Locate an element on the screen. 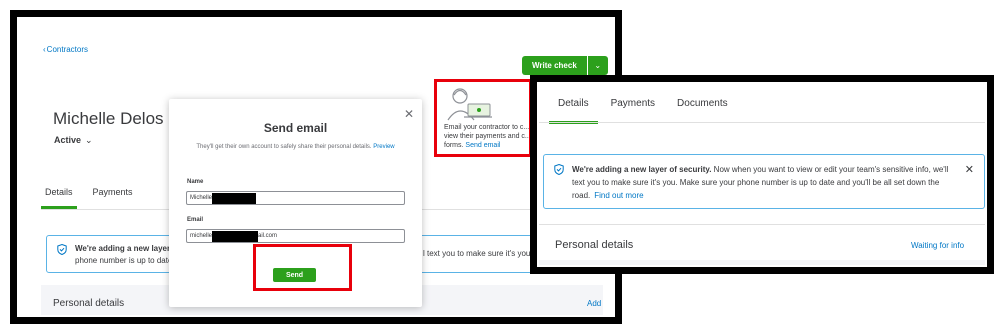  section-divider is located at coordinates (762, 224).